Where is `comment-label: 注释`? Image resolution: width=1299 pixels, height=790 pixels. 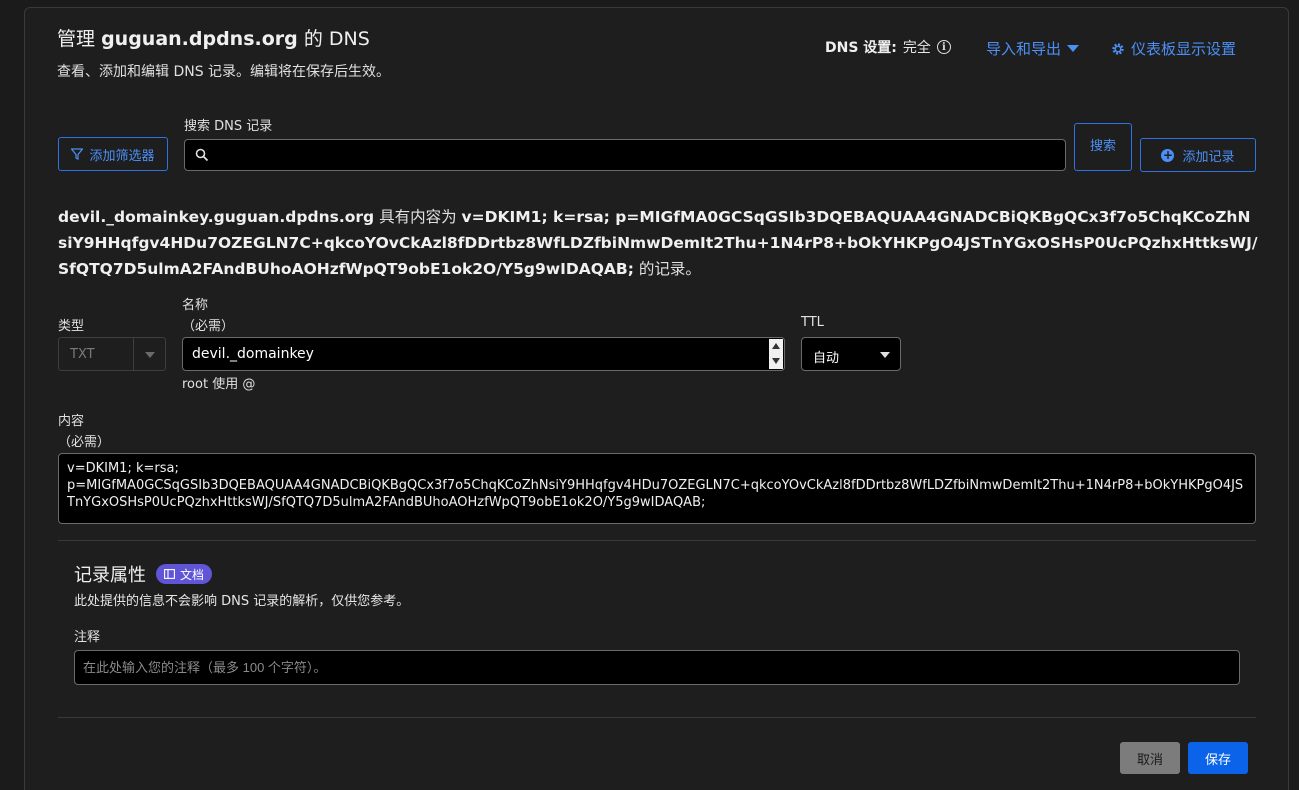
comment-label: 注释 is located at coordinates (87, 637).